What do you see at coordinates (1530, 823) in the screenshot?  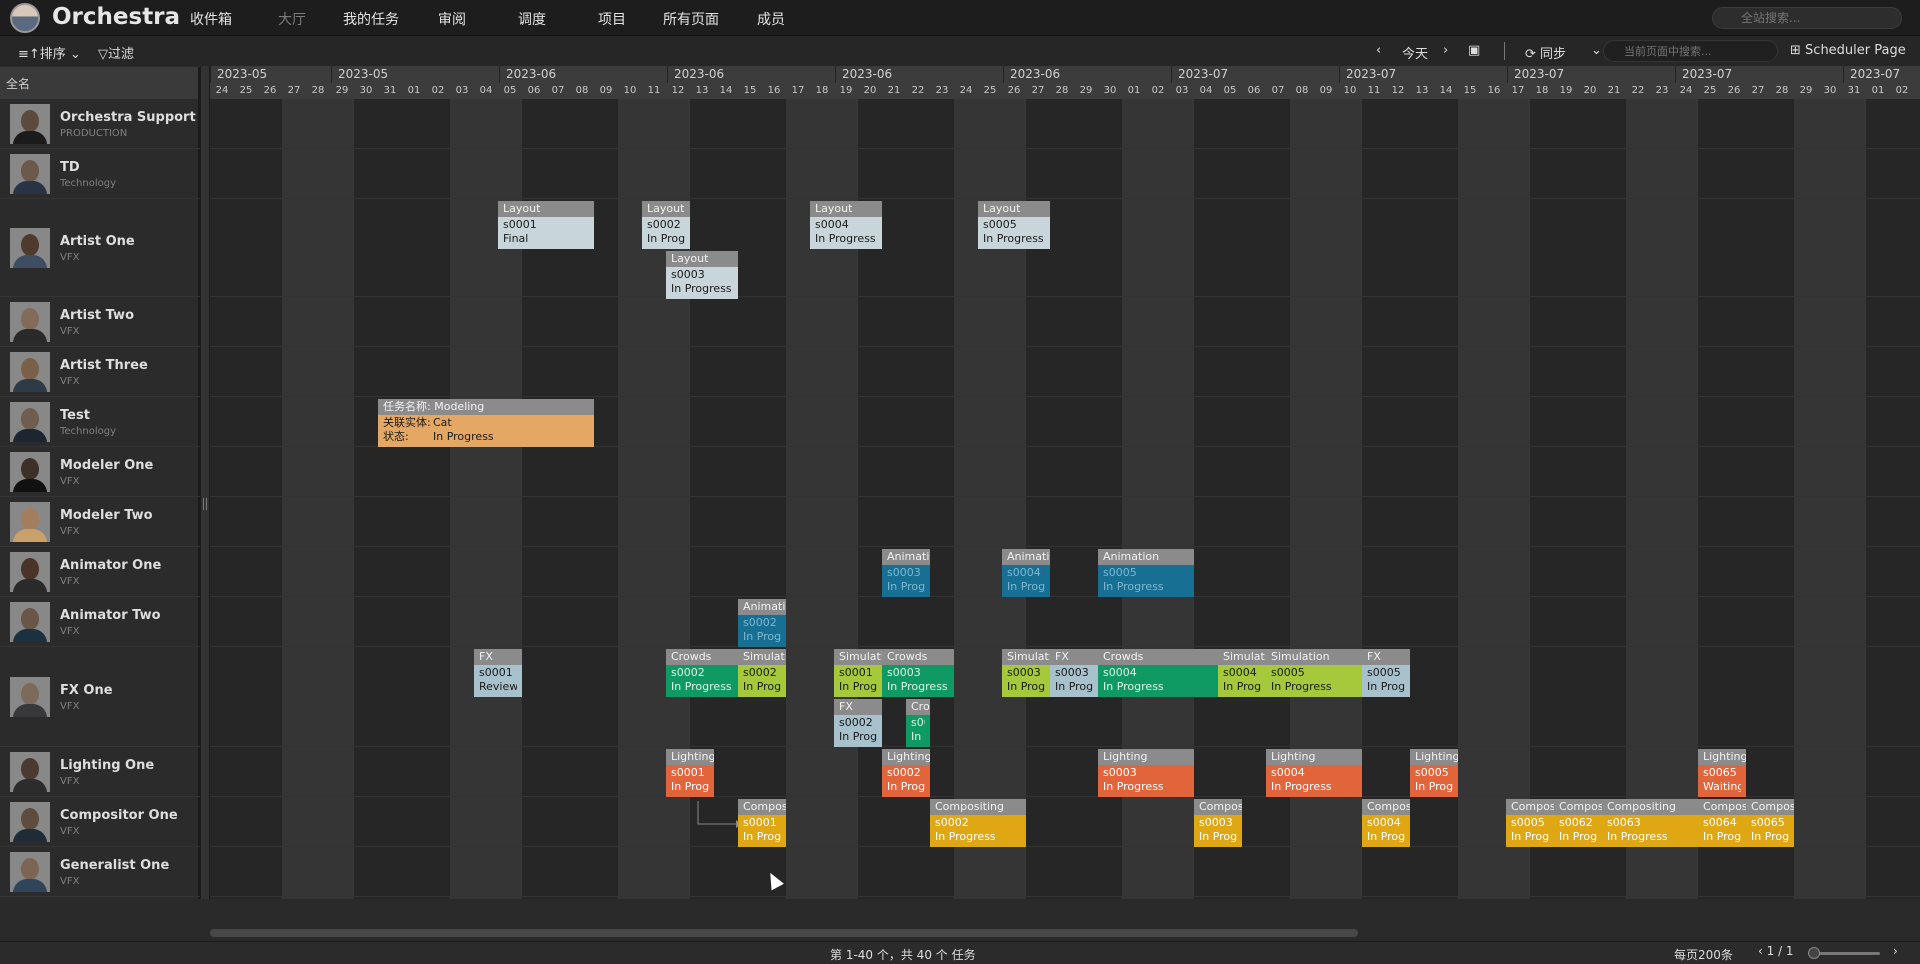 I see `task-bar: Compositings0005In Progress` at bounding box center [1530, 823].